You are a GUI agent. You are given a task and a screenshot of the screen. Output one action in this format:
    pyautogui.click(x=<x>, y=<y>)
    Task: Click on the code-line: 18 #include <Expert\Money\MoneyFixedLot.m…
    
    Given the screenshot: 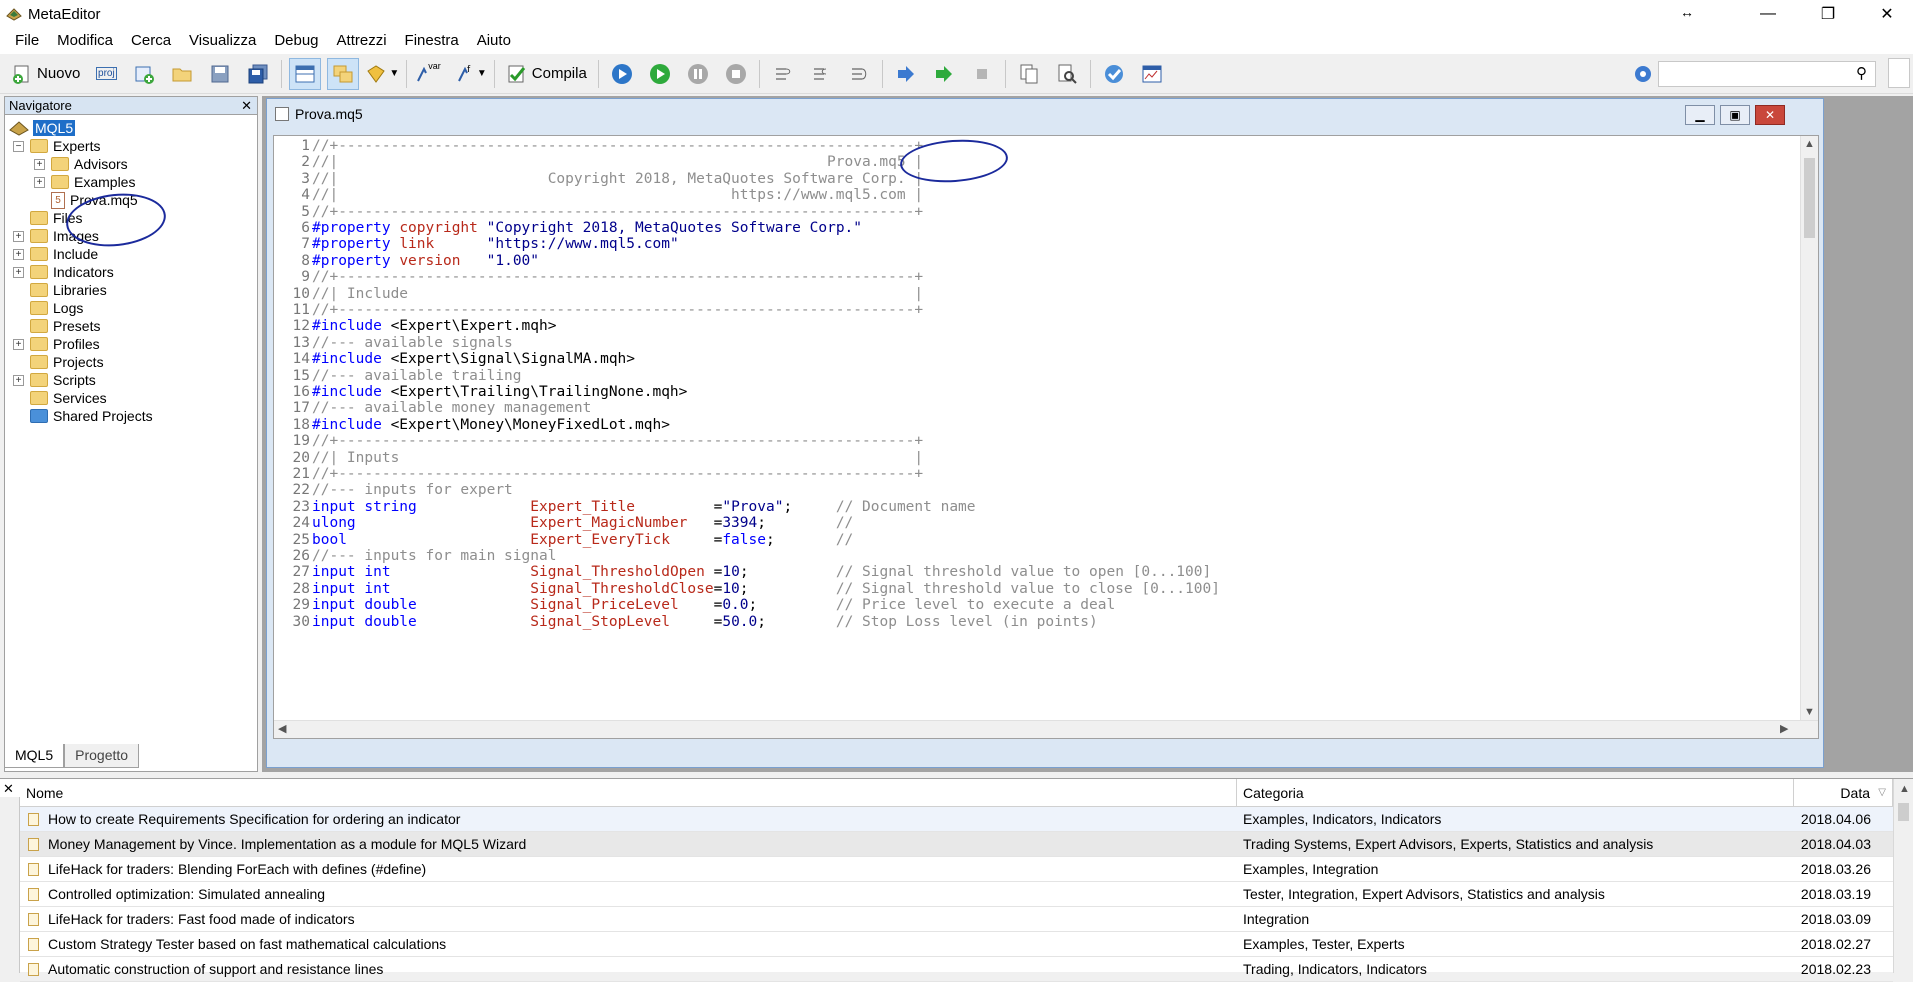 What is the action you would take?
    pyautogui.click(x=472, y=425)
    